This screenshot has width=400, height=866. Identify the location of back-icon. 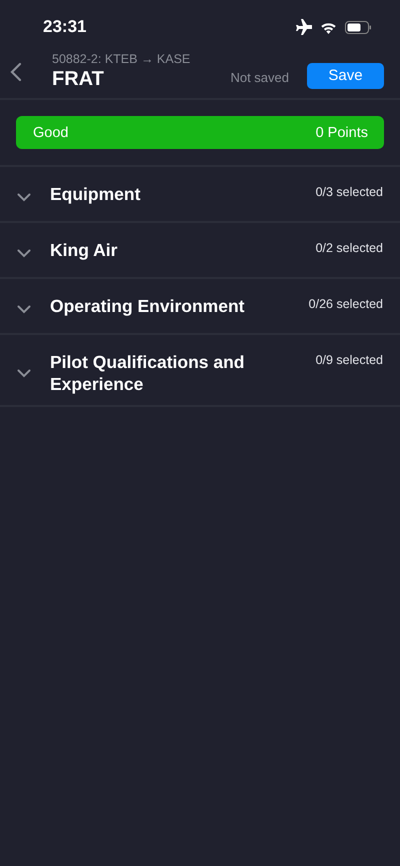
(16, 72).